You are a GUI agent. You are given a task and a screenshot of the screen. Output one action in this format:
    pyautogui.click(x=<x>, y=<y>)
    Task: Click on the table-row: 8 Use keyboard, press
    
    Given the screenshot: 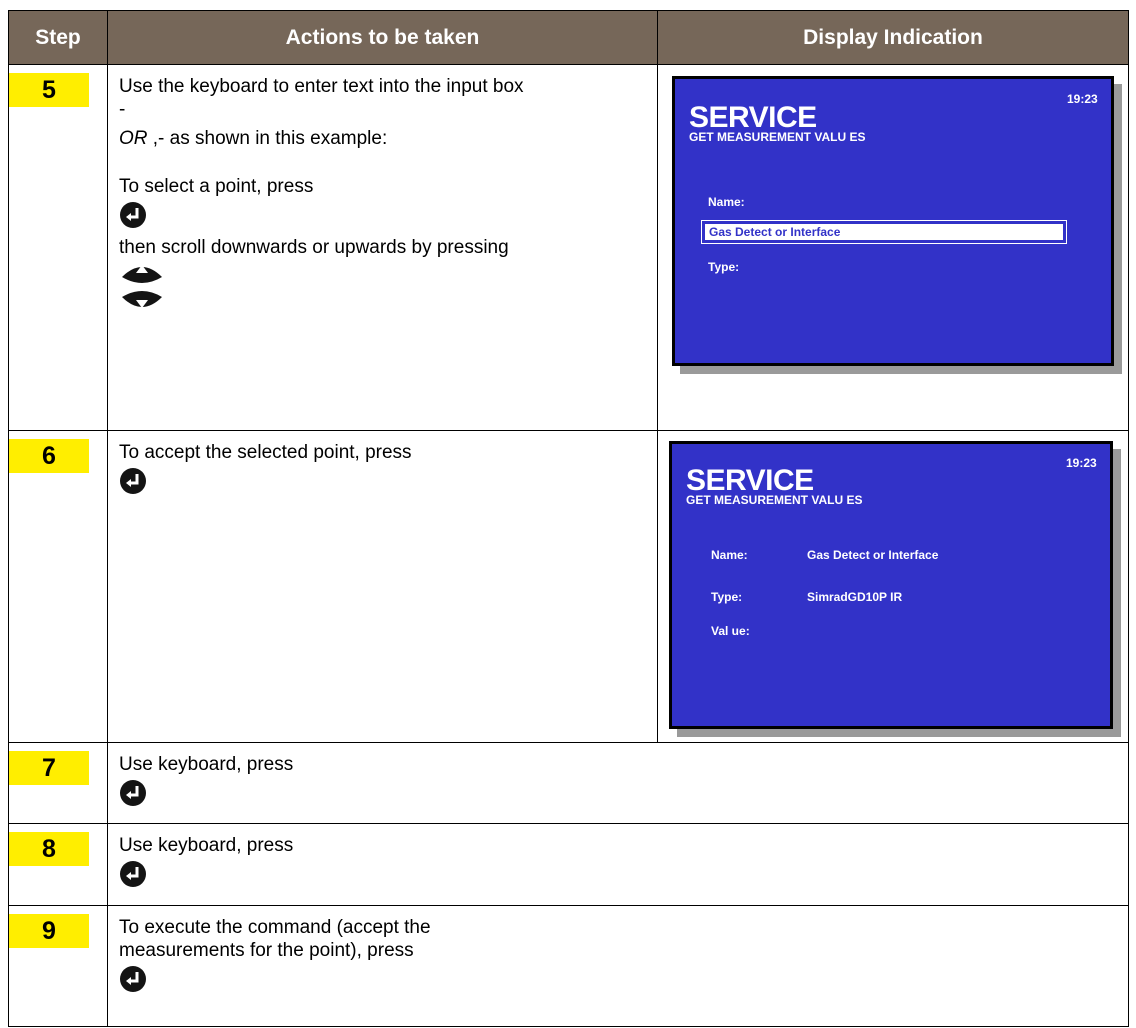 What is the action you would take?
    pyautogui.click(x=568, y=864)
    